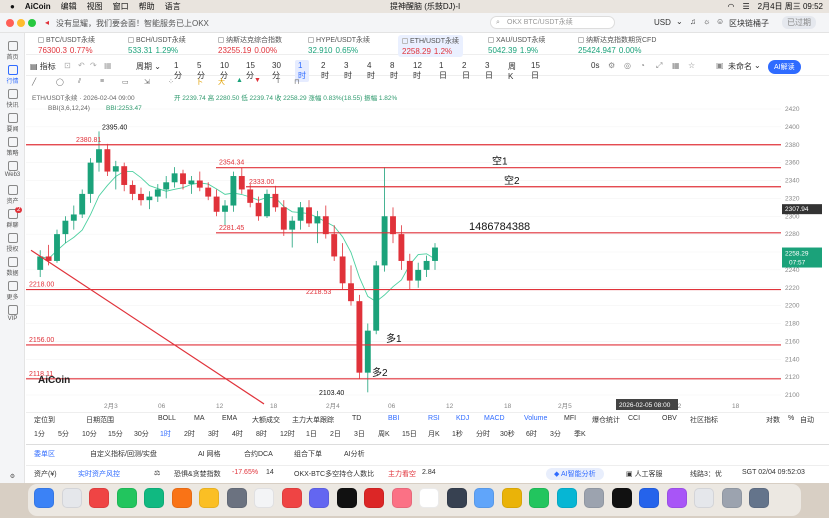 The height and width of the screenshot is (518, 829). What do you see at coordinates (250, 45) in the screenshot?
I see `ticker-2: 纳斯达克综合指数 23255.19 0.00%` at bounding box center [250, 45].